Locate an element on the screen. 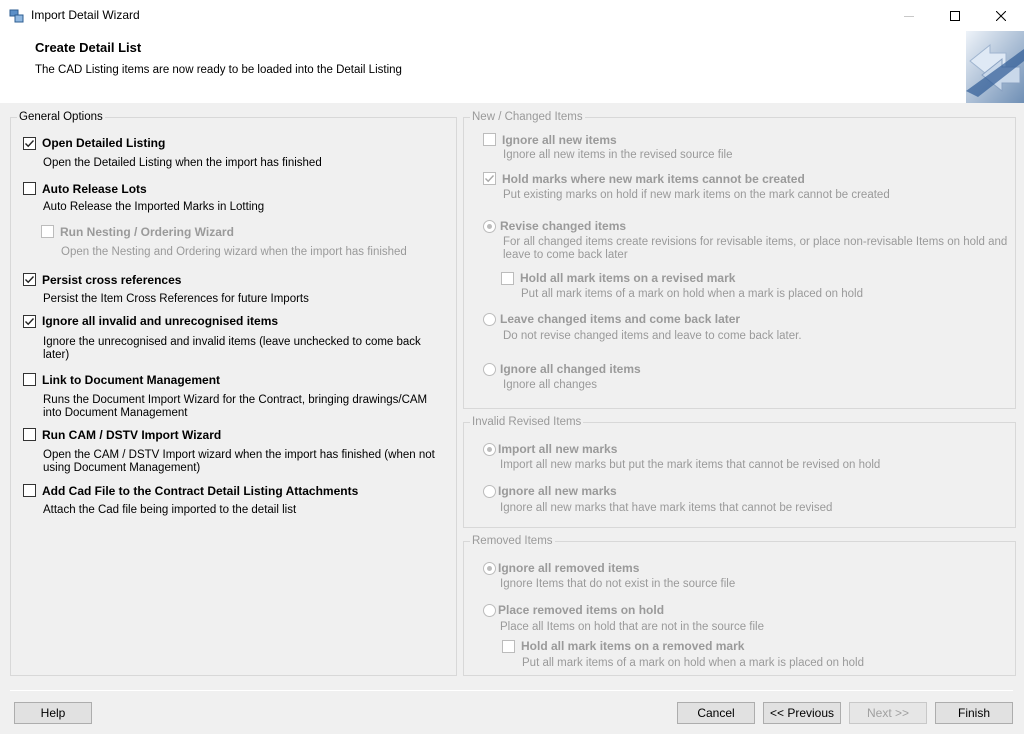 This screenshot has width=1024, height=734. app-icon is located at coordinates (17, 16).